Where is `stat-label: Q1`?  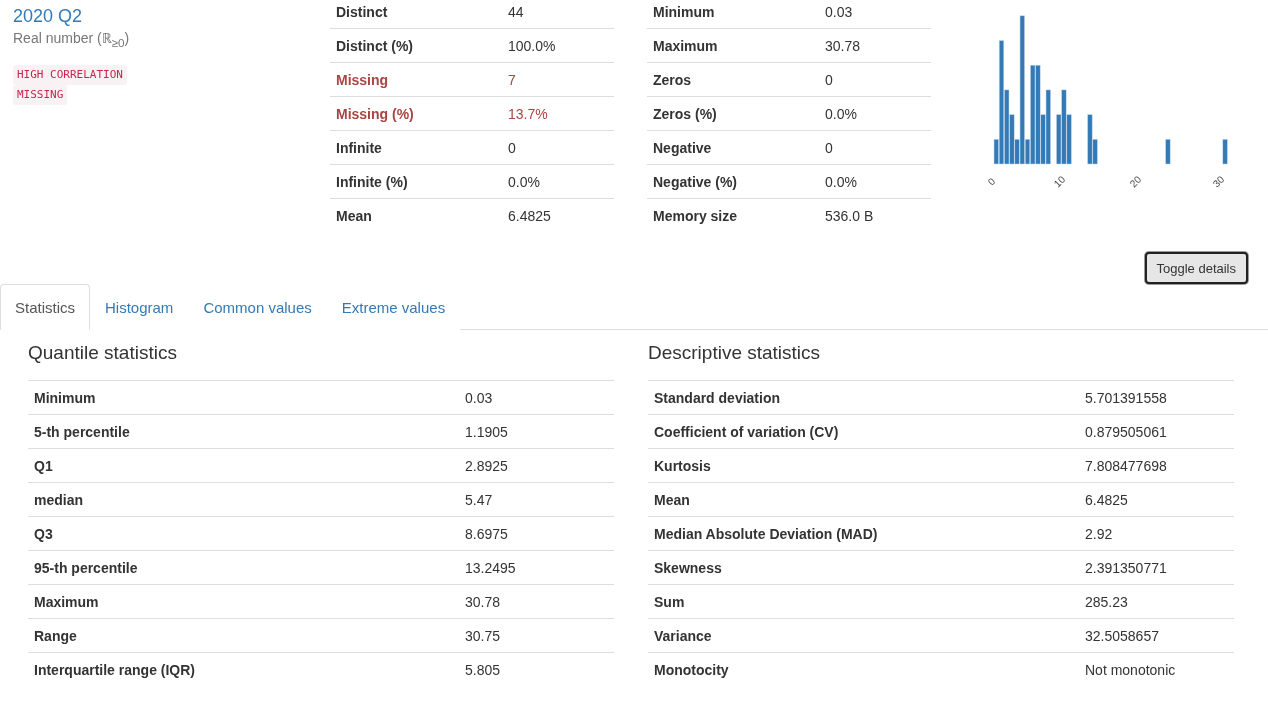 stat-label: Q1 is located at coordinates (44, 465).